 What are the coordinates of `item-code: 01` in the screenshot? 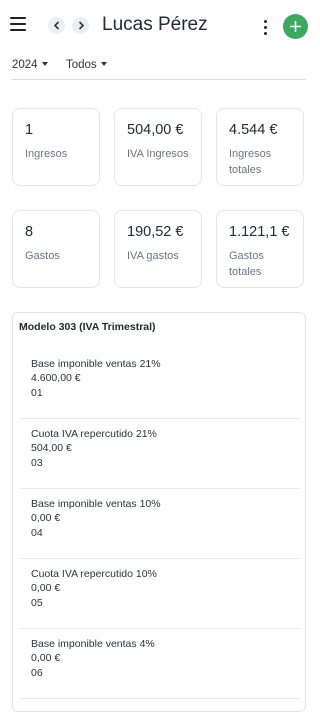 It's located at (37, 393).